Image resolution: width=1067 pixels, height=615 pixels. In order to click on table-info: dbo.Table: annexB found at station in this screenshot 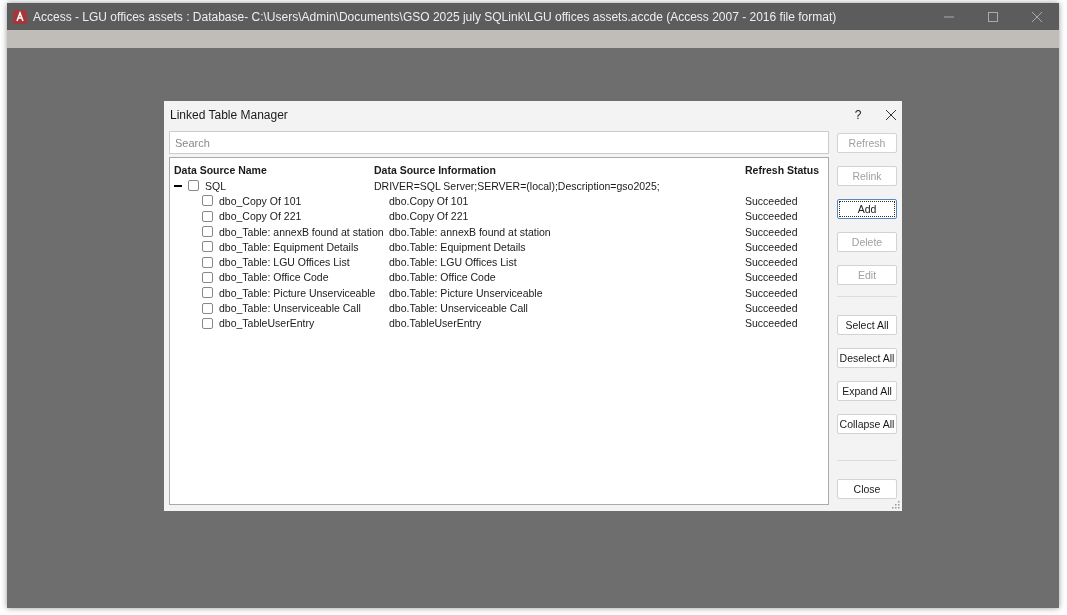, I will do `click(470, 231)`.